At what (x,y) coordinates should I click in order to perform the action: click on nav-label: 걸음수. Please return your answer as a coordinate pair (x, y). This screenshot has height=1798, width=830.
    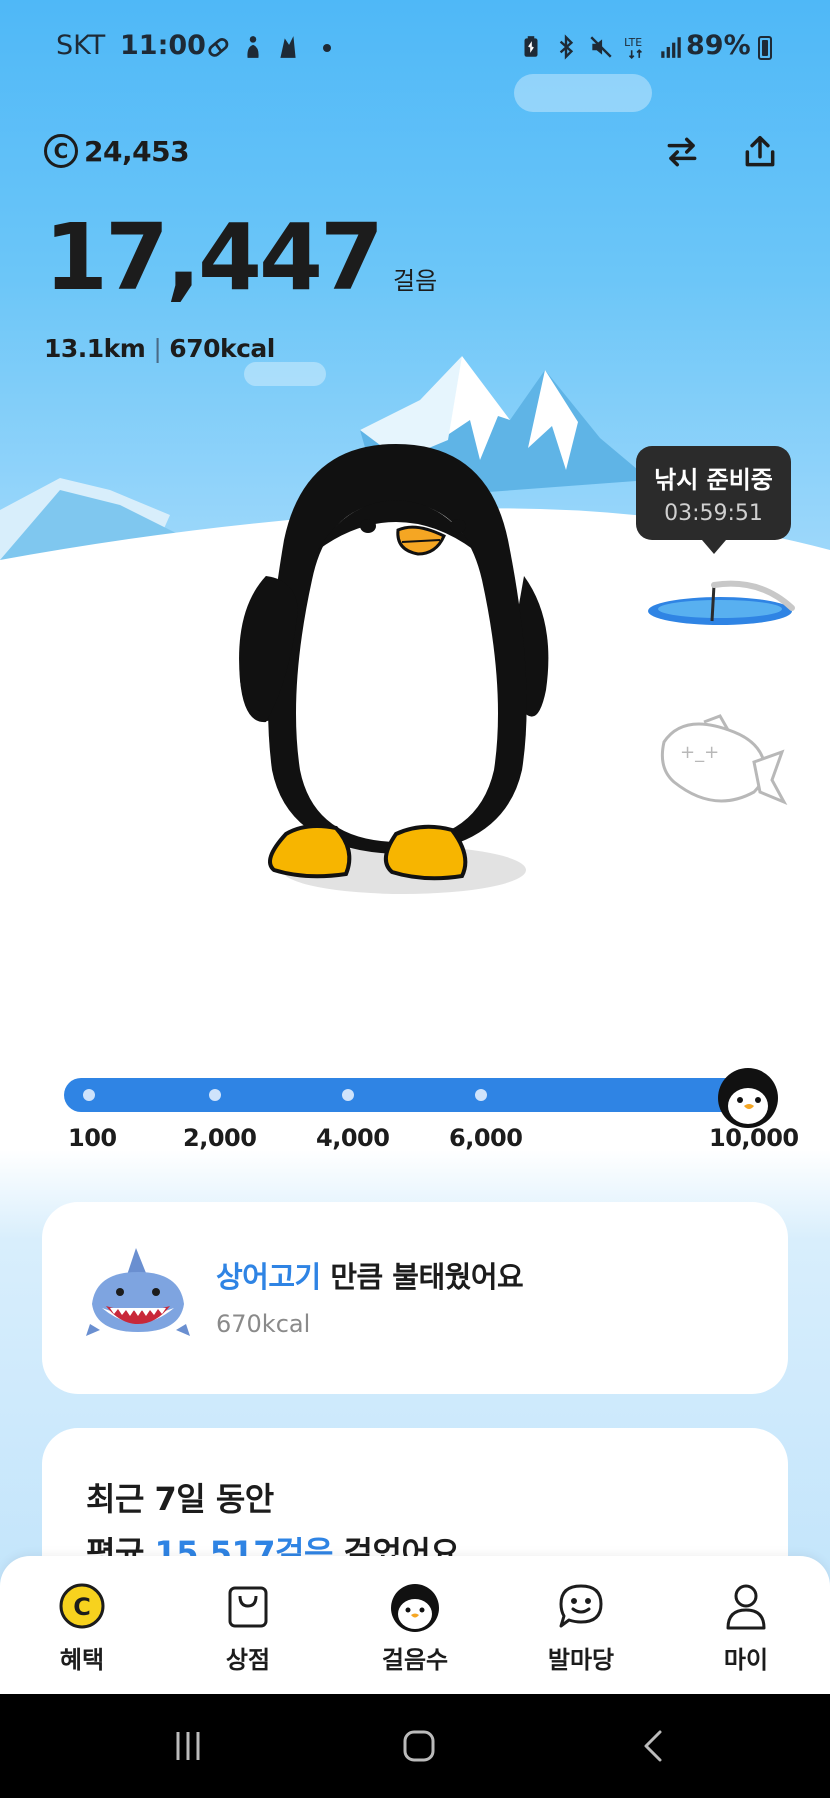
    Looking at the image, I should click on (415, 1660).